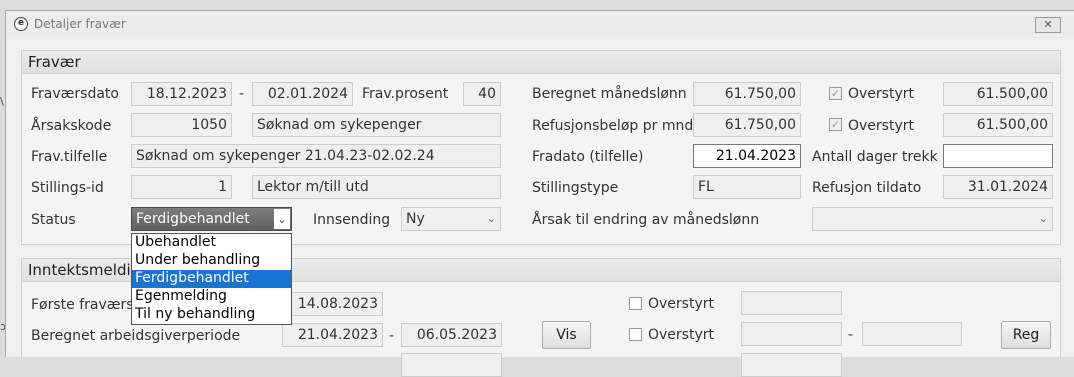  I want to click on close-button: ✕, so click(1048, 25).